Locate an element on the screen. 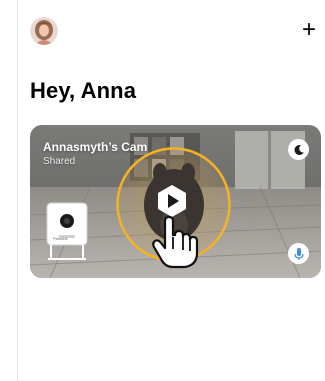 Image resolution: width=325 pixels, height=381 pixels. hand-pointer-icon is located at coordinates (175, 242).